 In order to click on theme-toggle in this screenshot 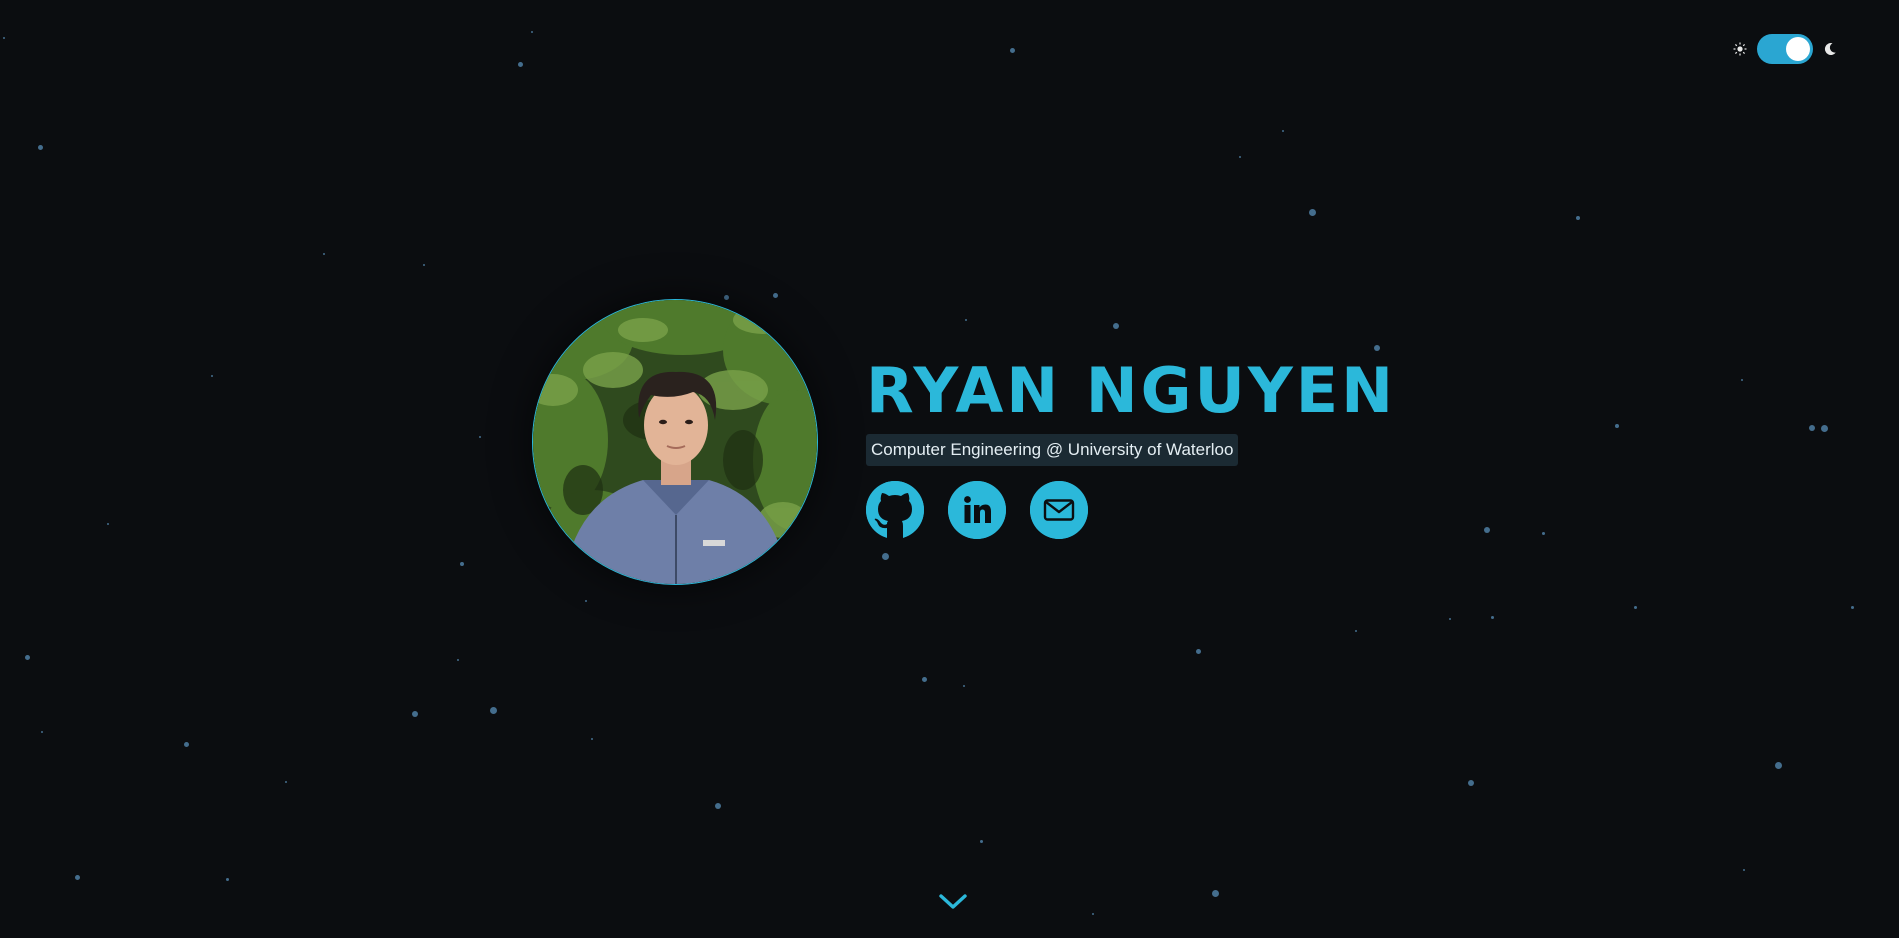, I will do `click(1785, 49)`.